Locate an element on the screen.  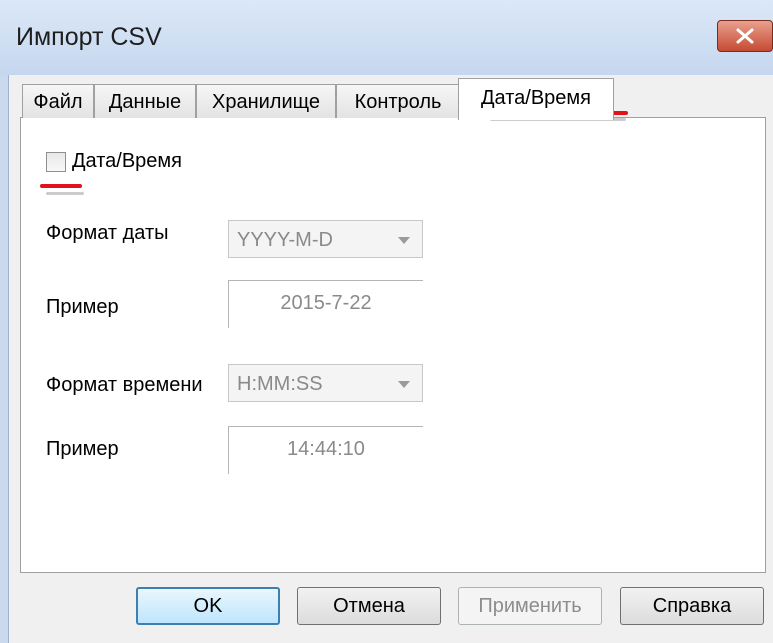
date-format-label: Формат даты is located at coordinates (107, 233).